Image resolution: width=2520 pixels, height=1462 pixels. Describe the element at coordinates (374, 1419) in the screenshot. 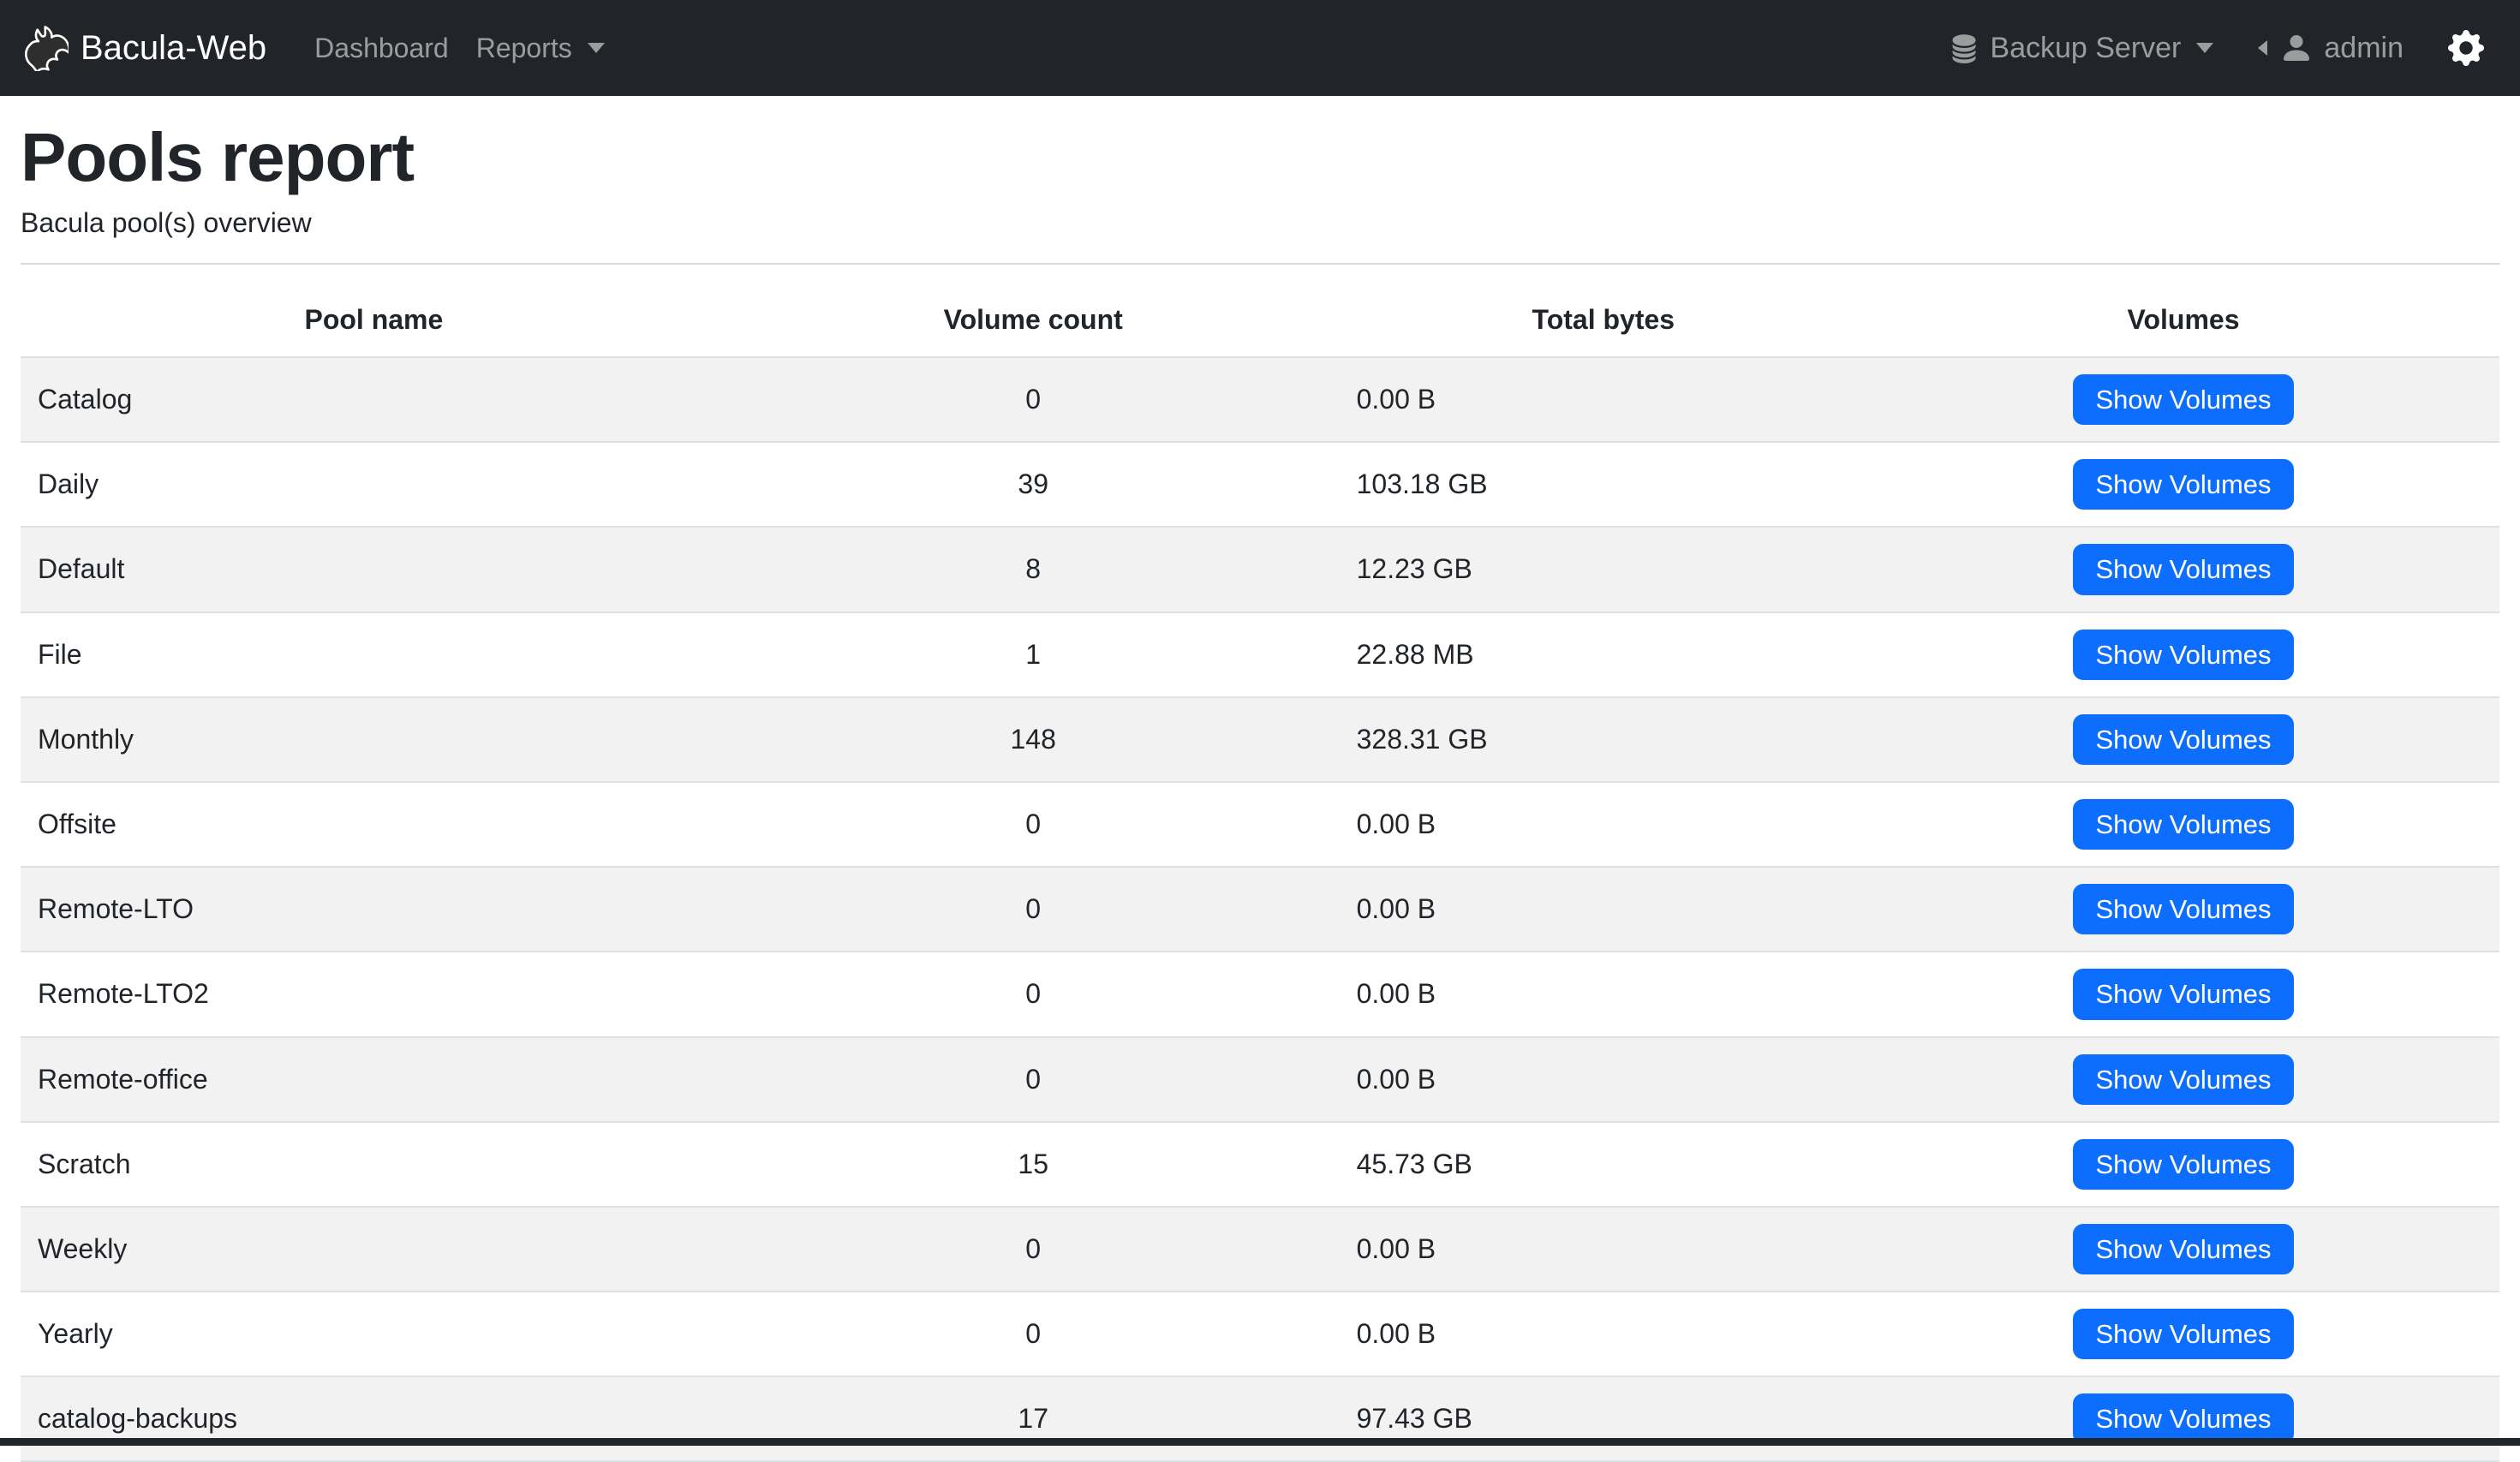

I see `pool-name-cell: catalog-backups` at that location.